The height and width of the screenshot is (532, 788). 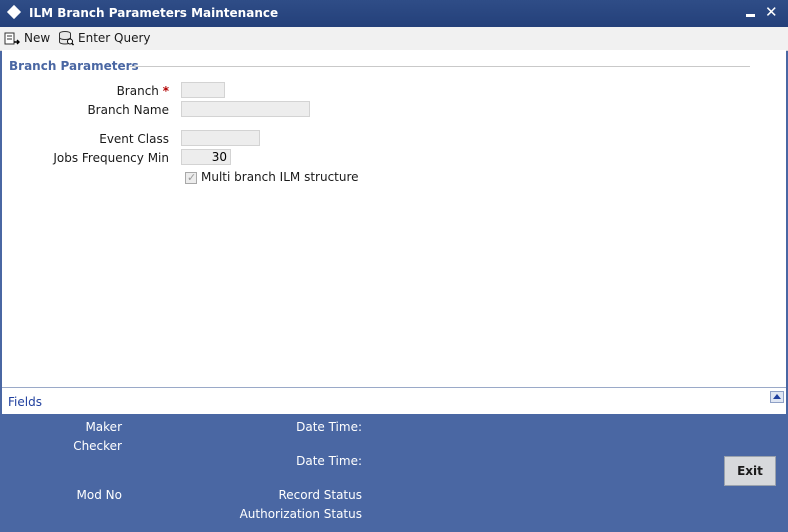 What do you see at coordinates (25, 402) in the screenshot?
I see `fields-link: Fields` at bounding box center [25, 402].